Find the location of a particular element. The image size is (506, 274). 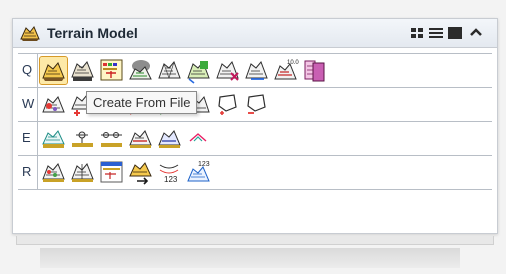

panel-bottom-edge is located at coordinates (255, 240).